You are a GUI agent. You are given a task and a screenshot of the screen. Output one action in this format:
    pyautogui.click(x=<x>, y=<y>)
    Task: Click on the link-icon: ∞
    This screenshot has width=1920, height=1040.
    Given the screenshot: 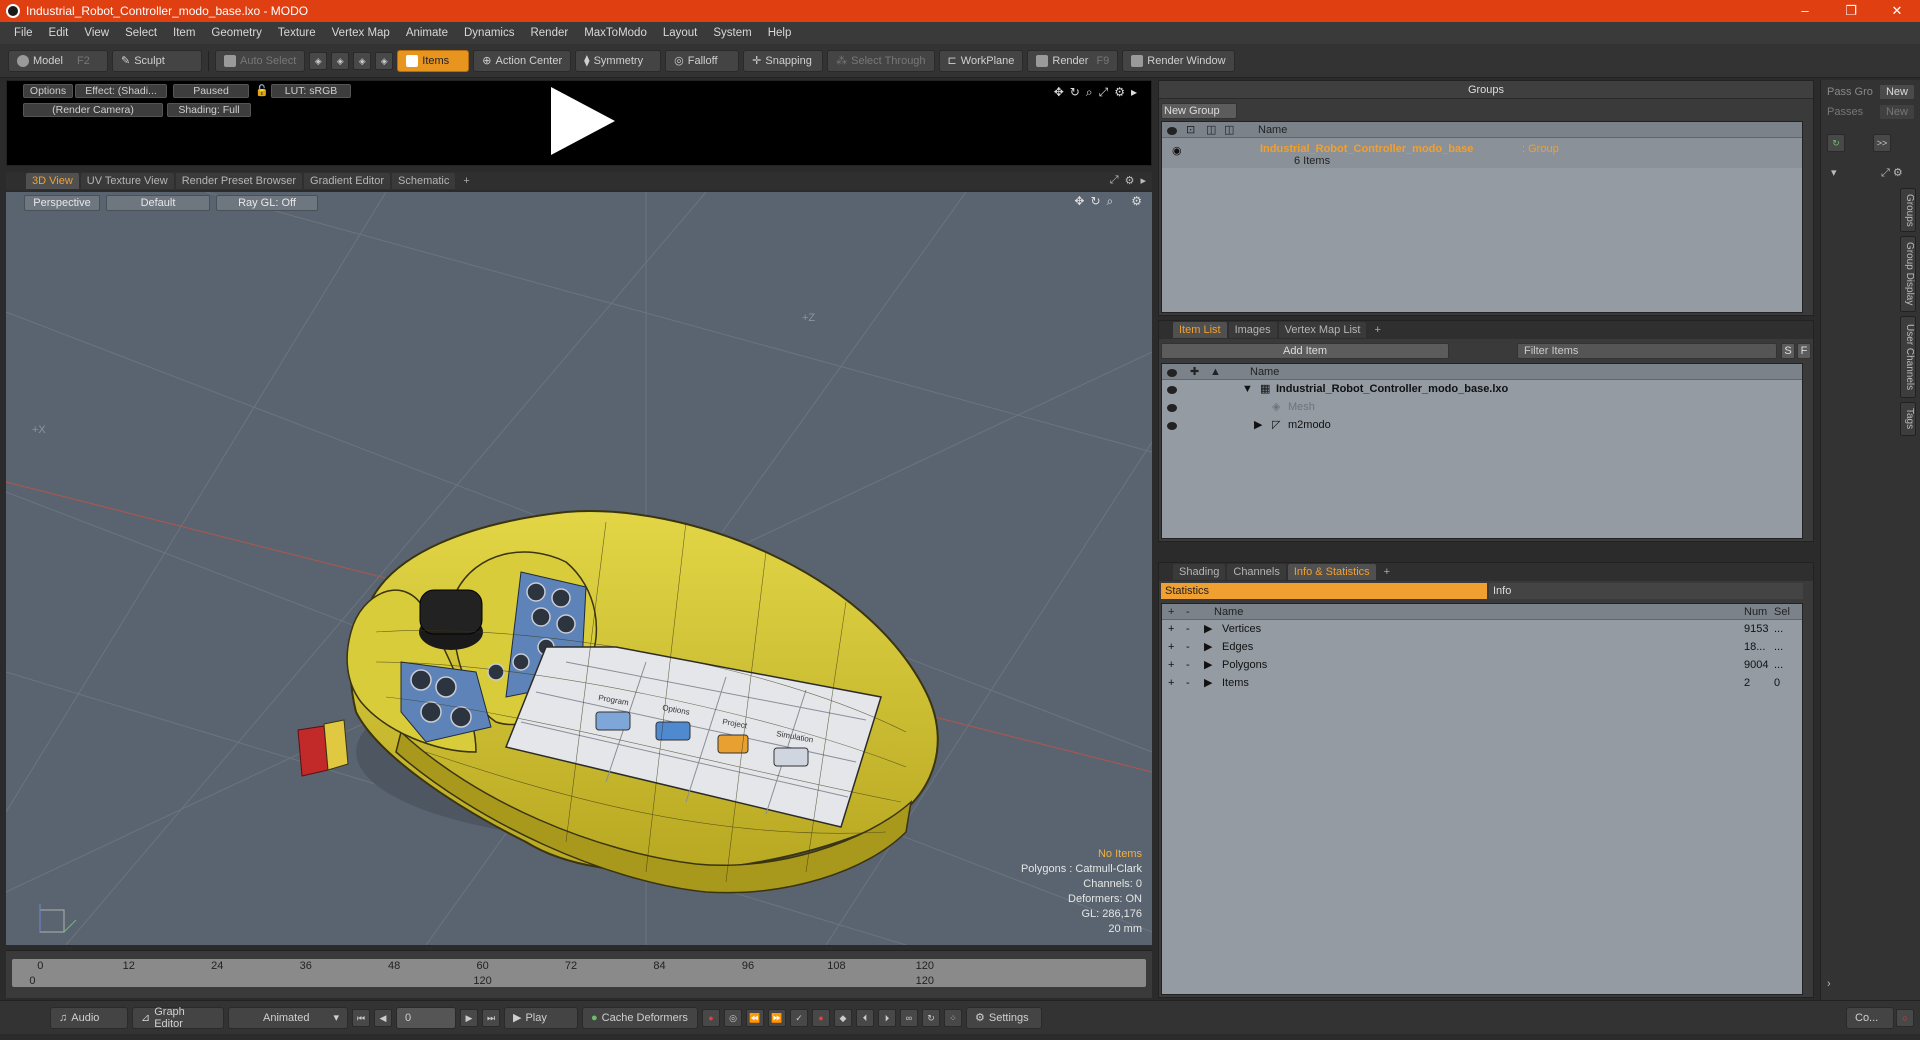 What is the action you would take?
    pyautogui.click(x=909, y=1017)
    